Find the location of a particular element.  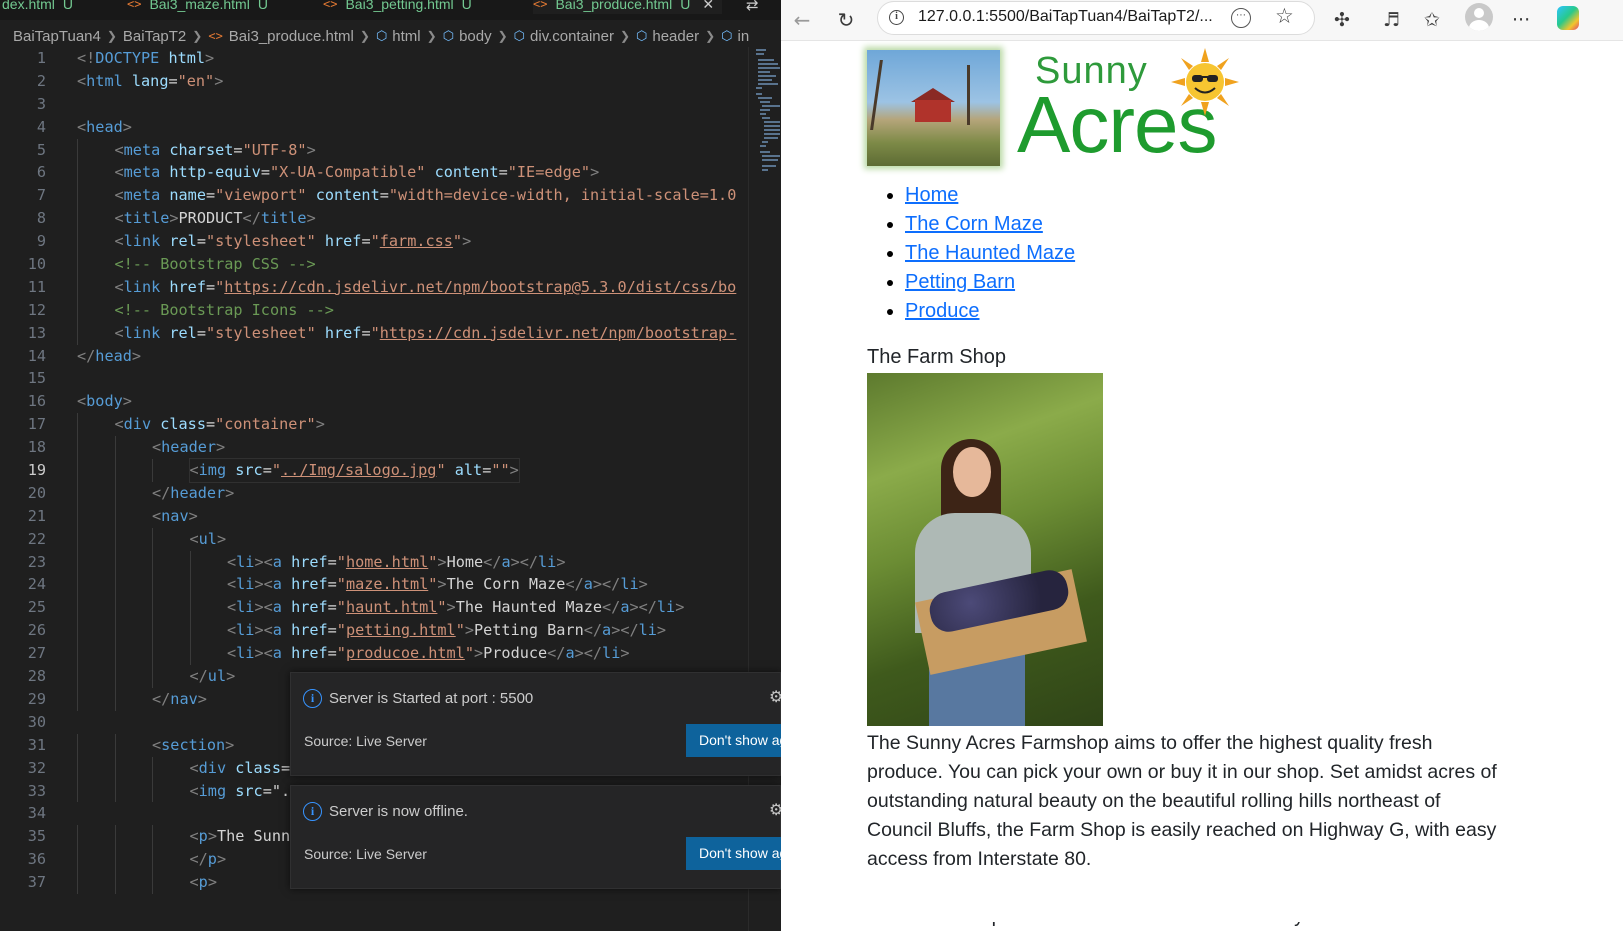

code-line: 12 <!-- Bootstrap Icons --> is located at coordinates (374, 310).